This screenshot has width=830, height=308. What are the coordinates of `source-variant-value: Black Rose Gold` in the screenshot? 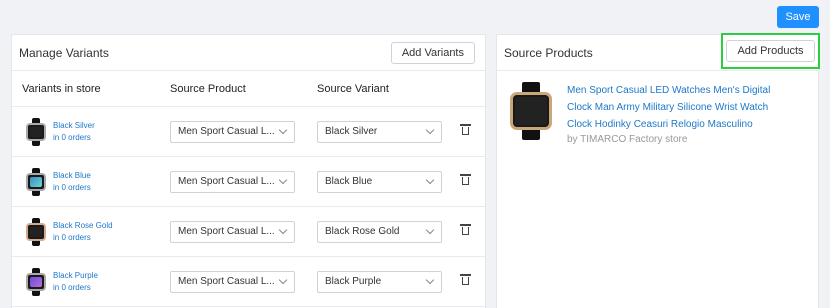 It's located at (362, 231).